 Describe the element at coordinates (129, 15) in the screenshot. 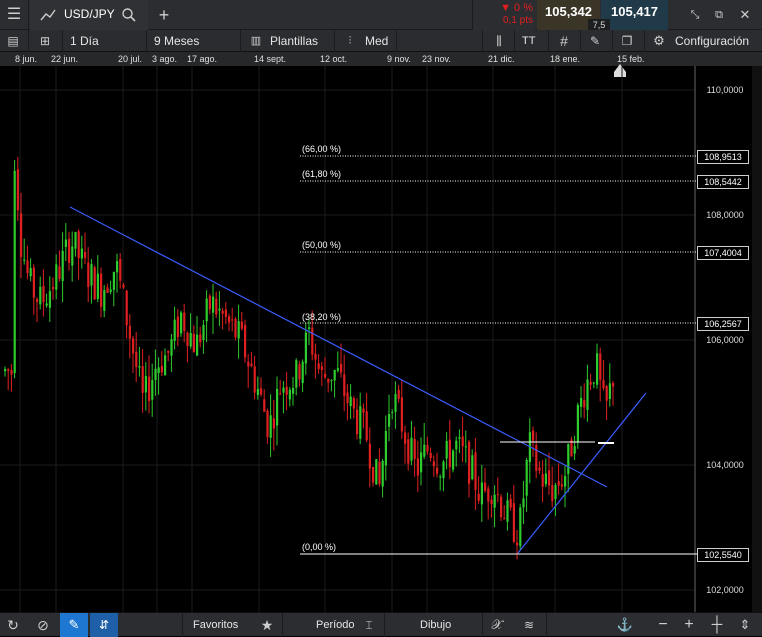

I see `search-icon` at that location.